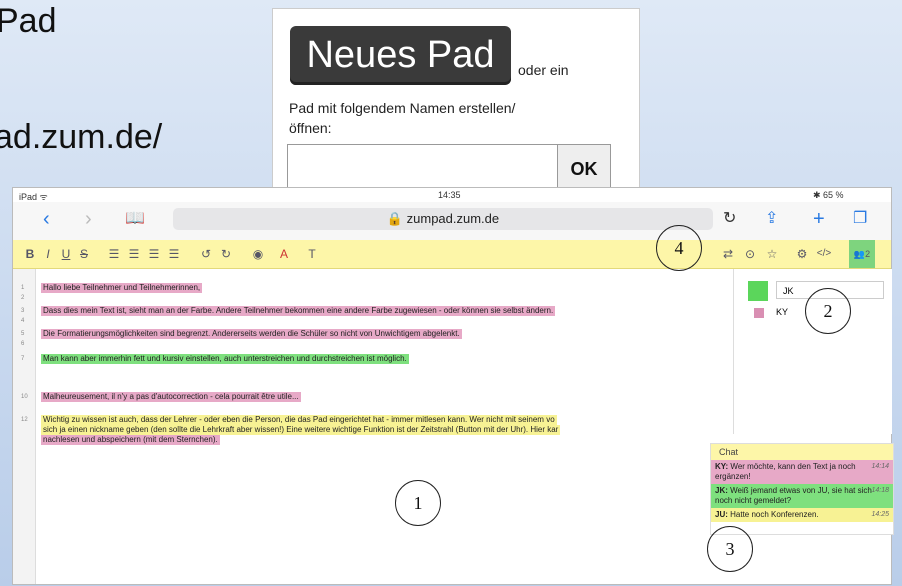  What do you see at coordinates (721, 490) in the screenshot?
I see `chat-author: JK:` at bounding box center [721, 490].